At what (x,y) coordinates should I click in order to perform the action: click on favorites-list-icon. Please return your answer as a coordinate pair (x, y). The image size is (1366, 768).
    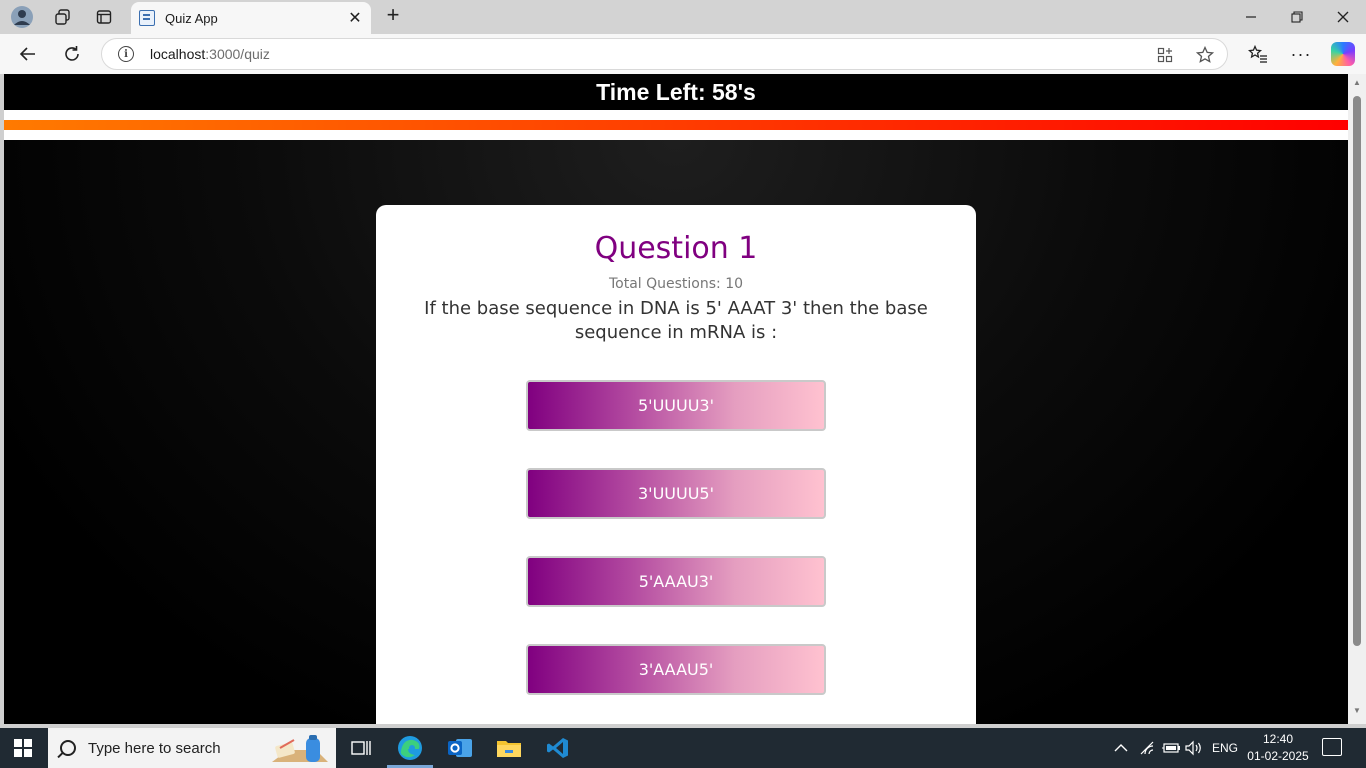
    Looking at the image, I should click on (1258, 54).